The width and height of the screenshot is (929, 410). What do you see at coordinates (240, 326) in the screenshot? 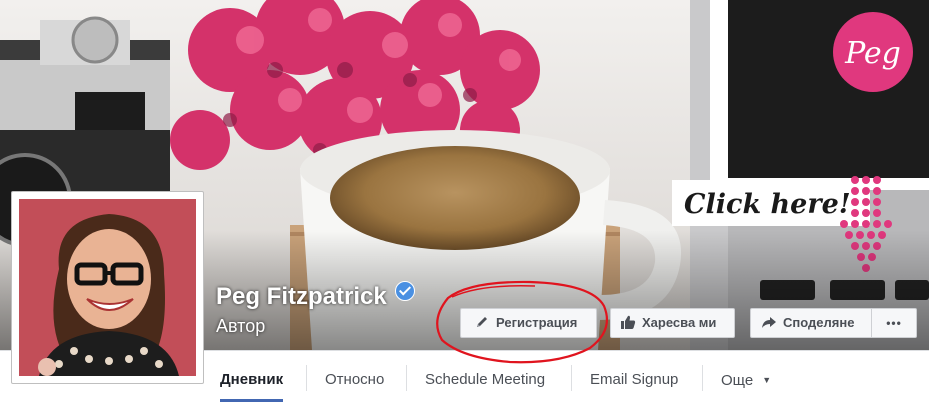
I see `page-category: Автор` at bounding box center [240, 326].